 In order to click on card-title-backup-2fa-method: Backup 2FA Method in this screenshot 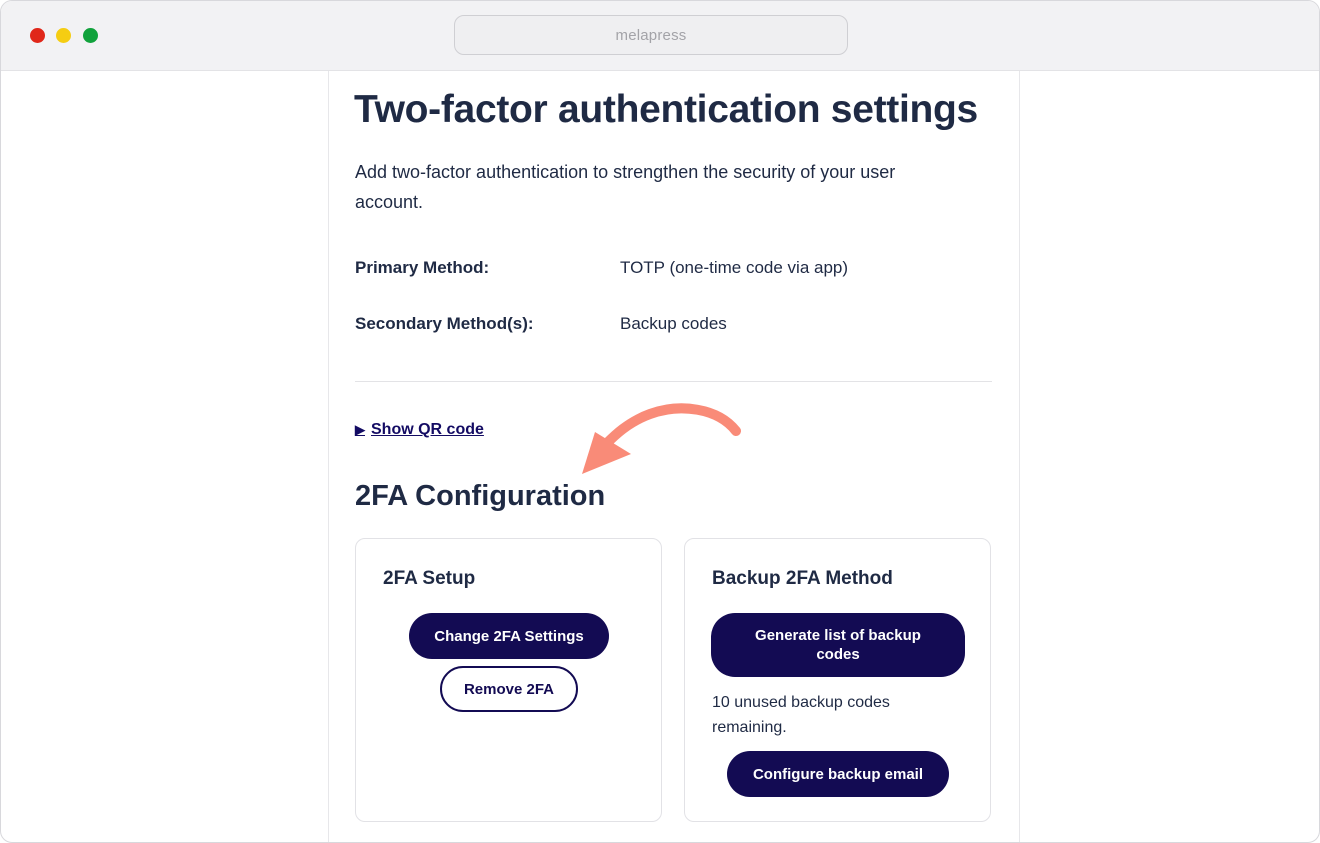, I will do `click(802, 578)`.